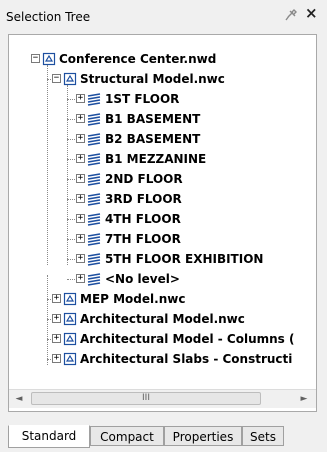  Describe the element at coordinates (162, 319) in the screenshot. I see `tree-node-label: Architectural Model.nwc` at that location.